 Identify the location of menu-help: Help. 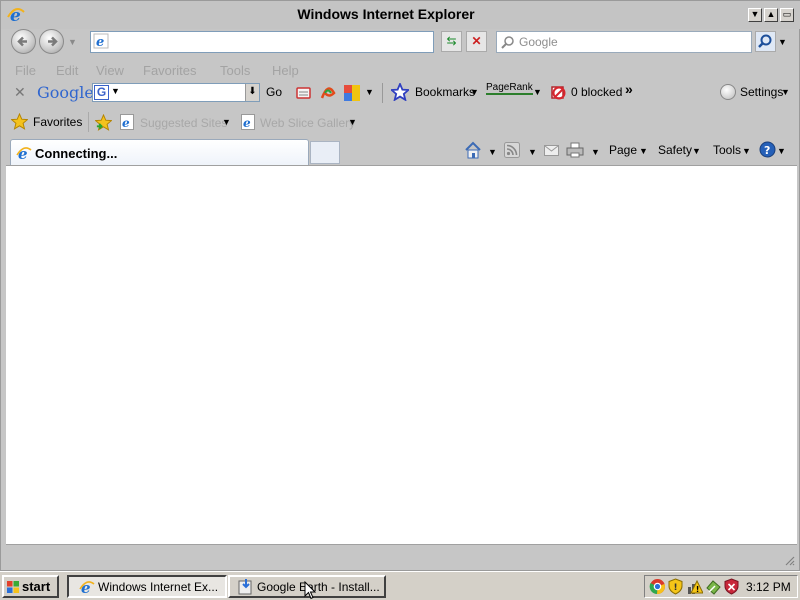
(285, 70).